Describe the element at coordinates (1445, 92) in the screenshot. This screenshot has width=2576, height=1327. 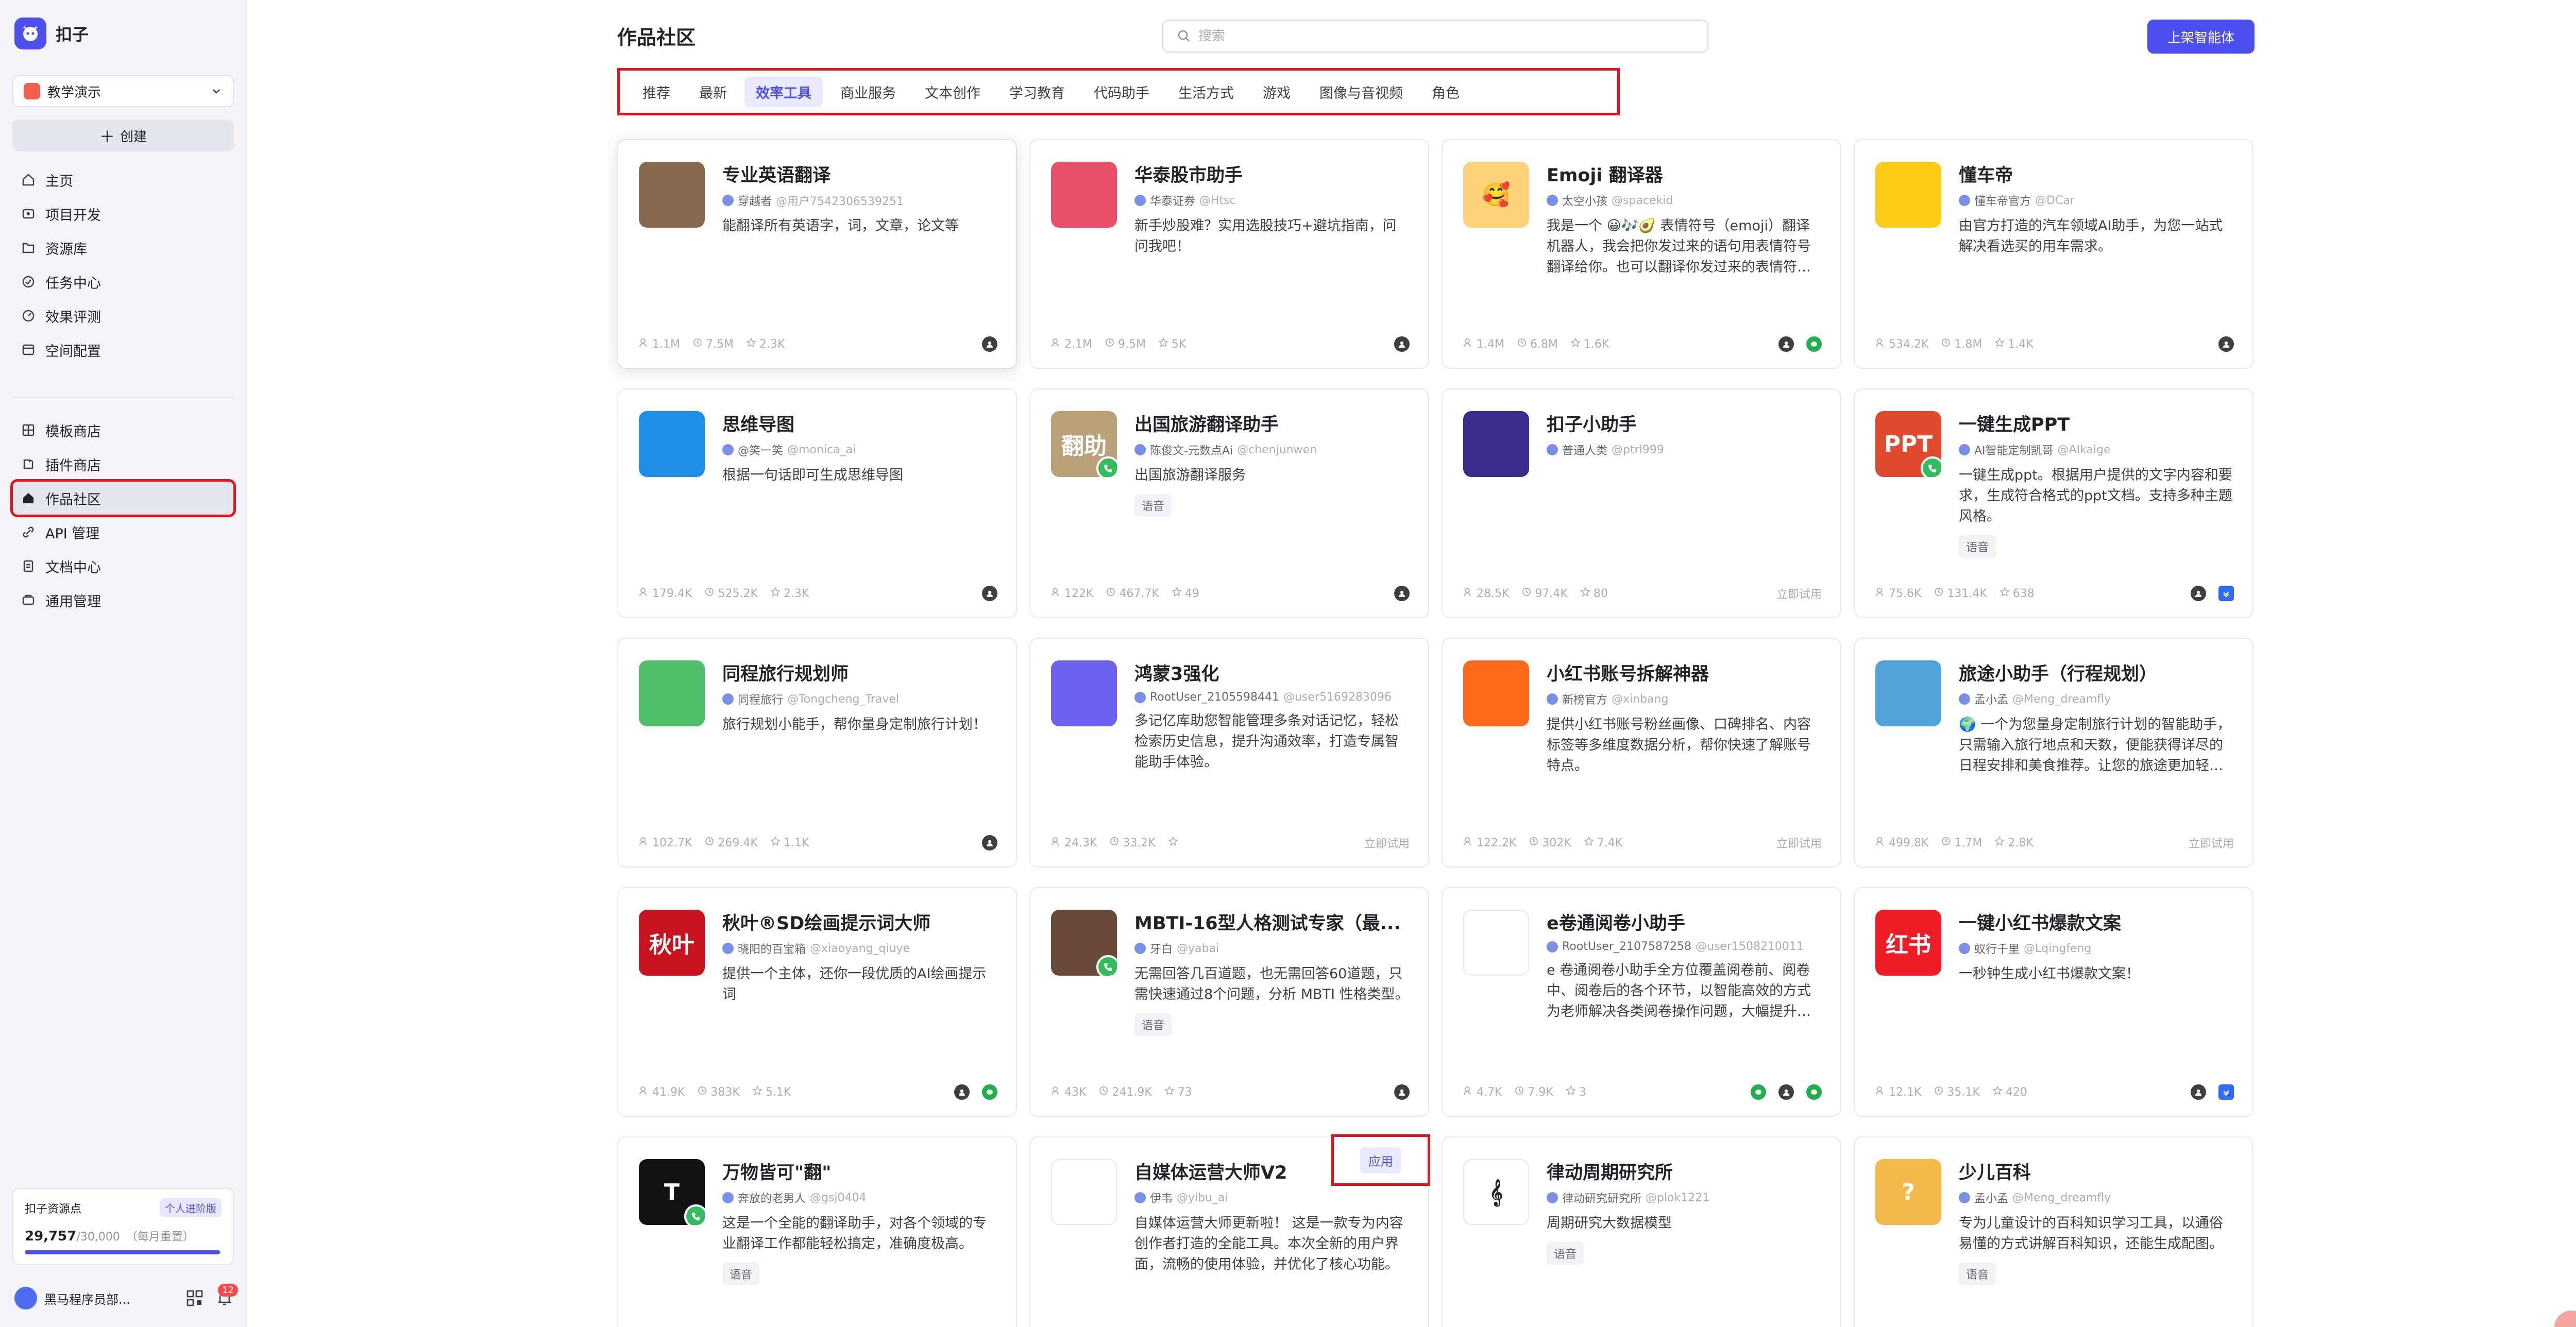
I see `tab-10: 角色` at that location.